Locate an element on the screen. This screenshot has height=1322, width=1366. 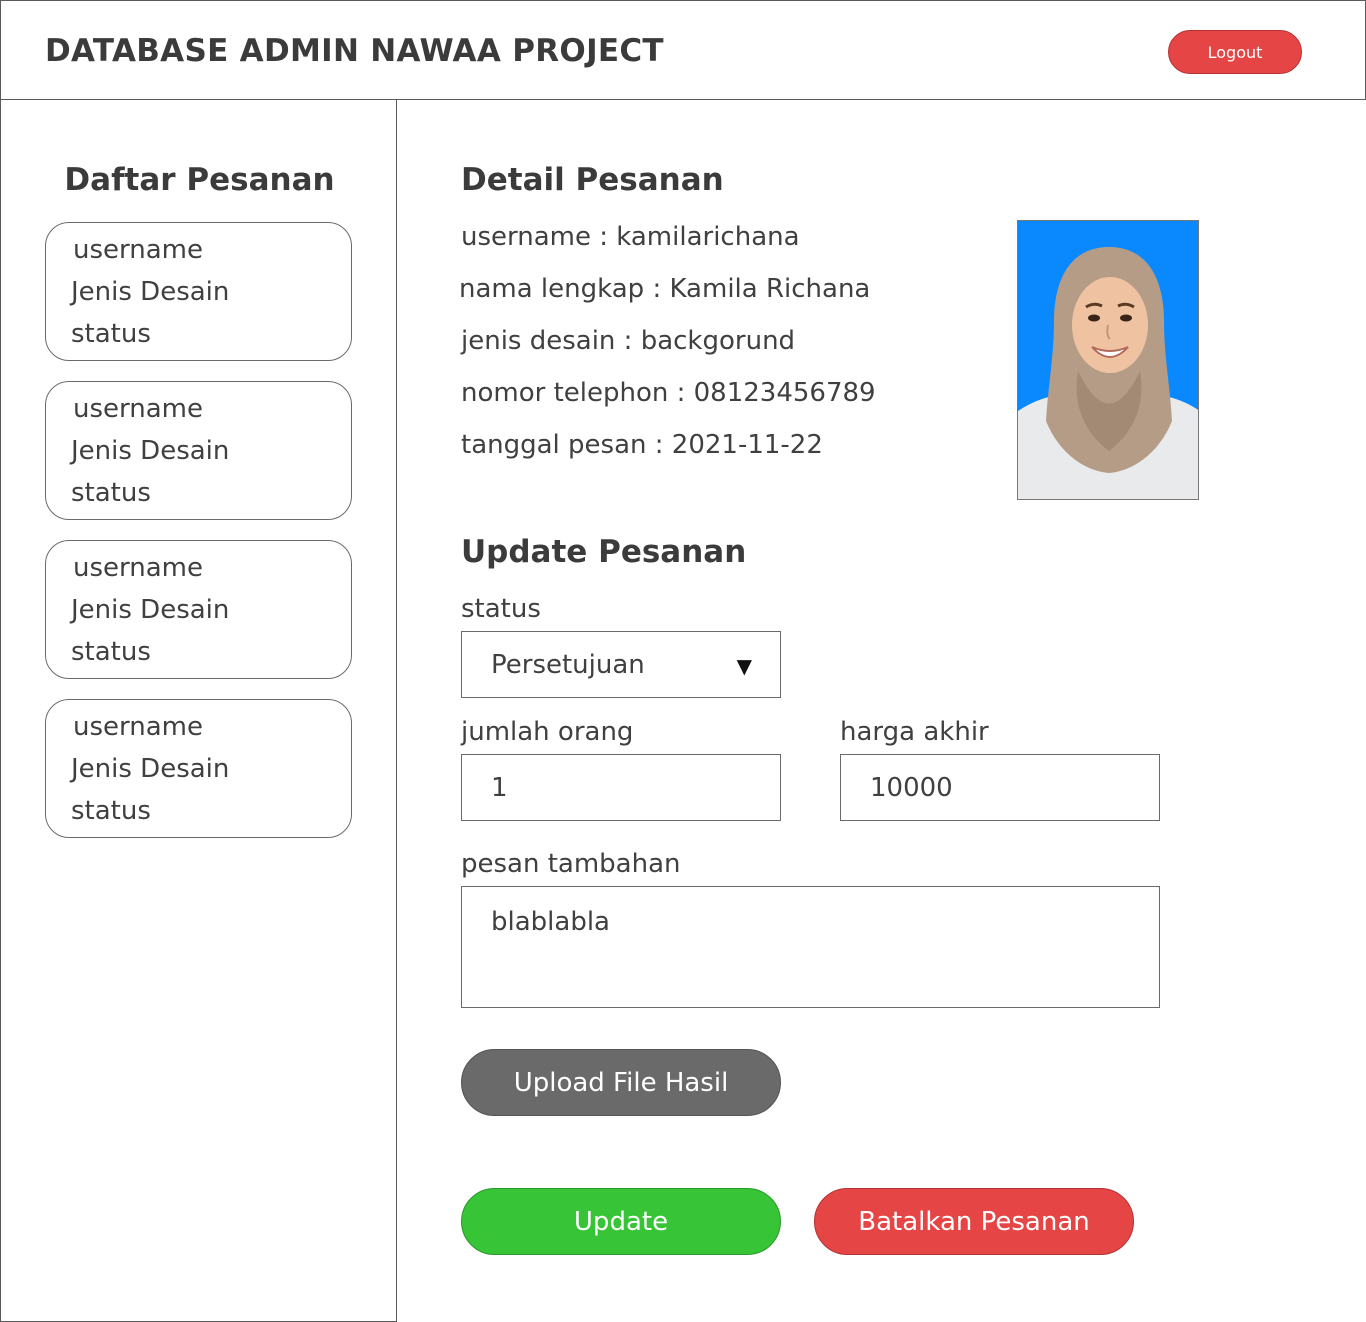
detail-username: username : kamilarichana is located at coordinates (630, 237).